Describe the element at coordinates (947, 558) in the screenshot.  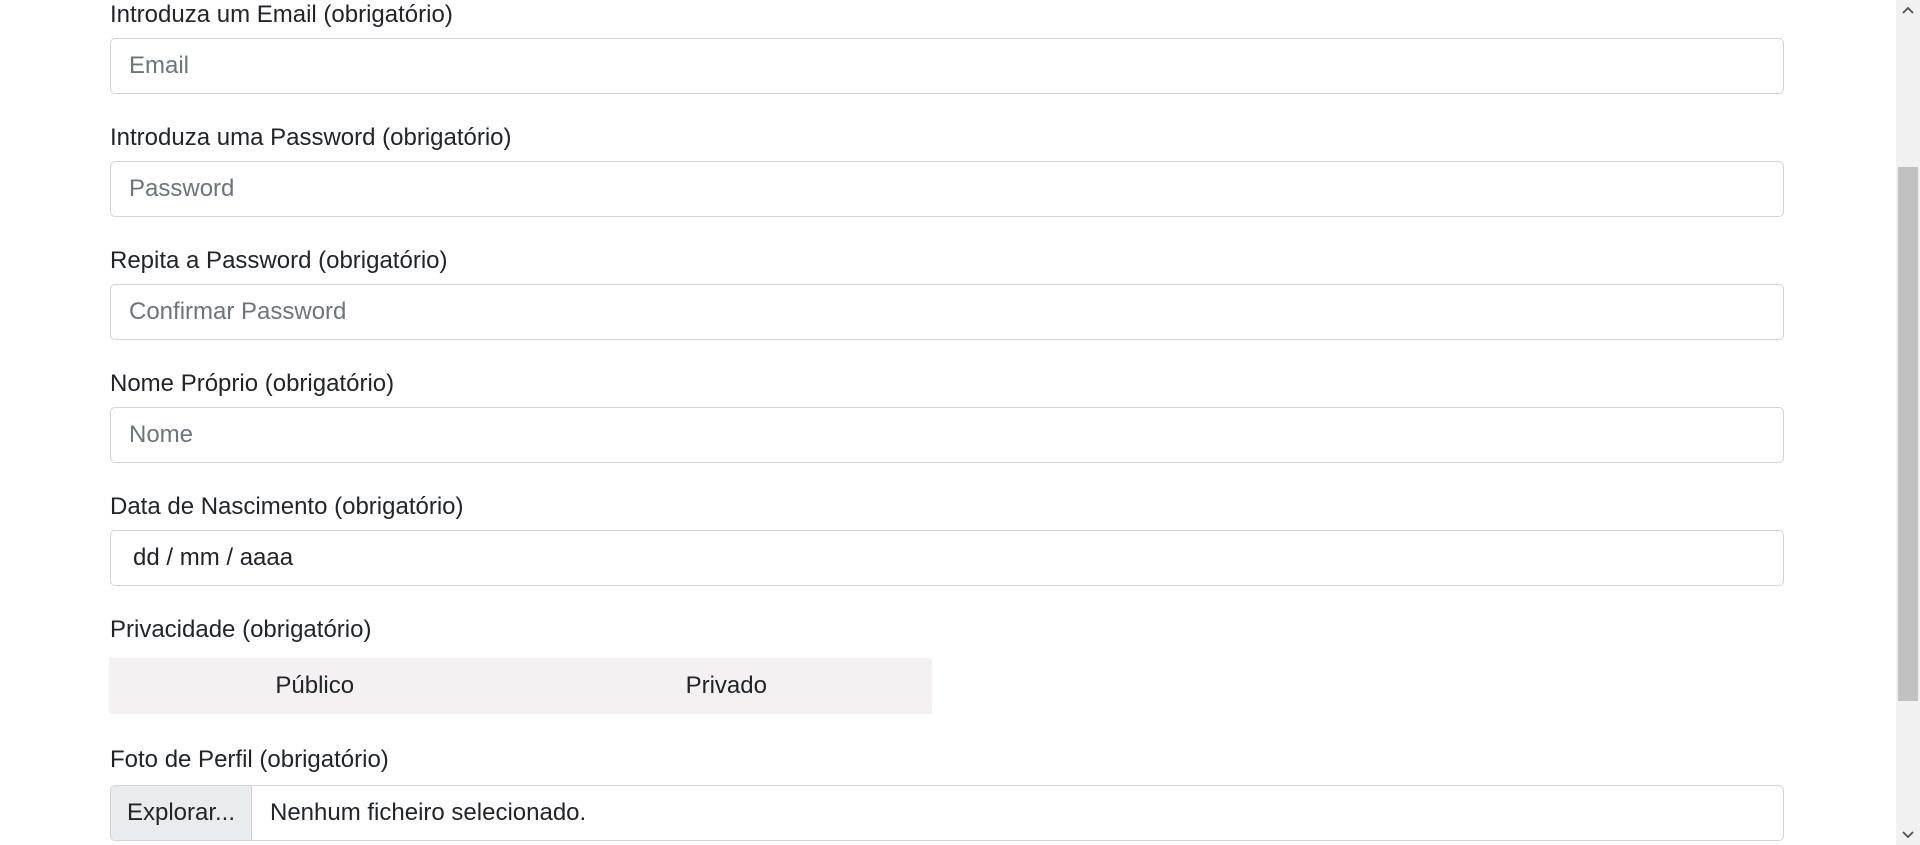
I see `birth-date-input: dd / mm / aaaa` at that location.